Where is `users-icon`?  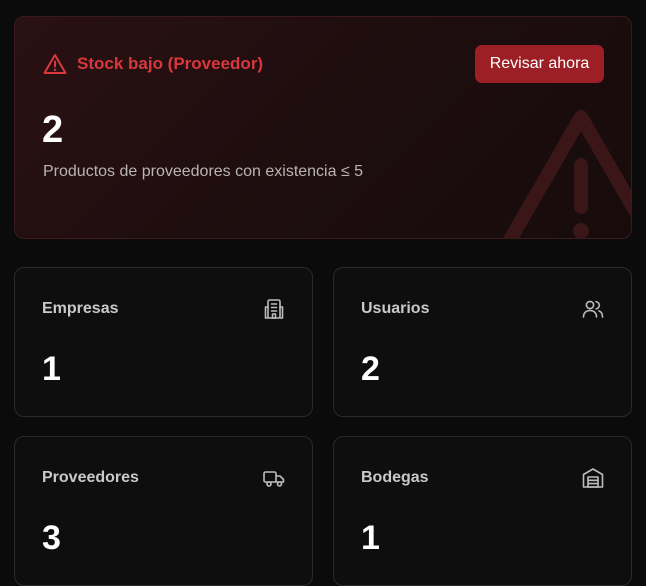 users-icon is located at coordinates (593, 309).